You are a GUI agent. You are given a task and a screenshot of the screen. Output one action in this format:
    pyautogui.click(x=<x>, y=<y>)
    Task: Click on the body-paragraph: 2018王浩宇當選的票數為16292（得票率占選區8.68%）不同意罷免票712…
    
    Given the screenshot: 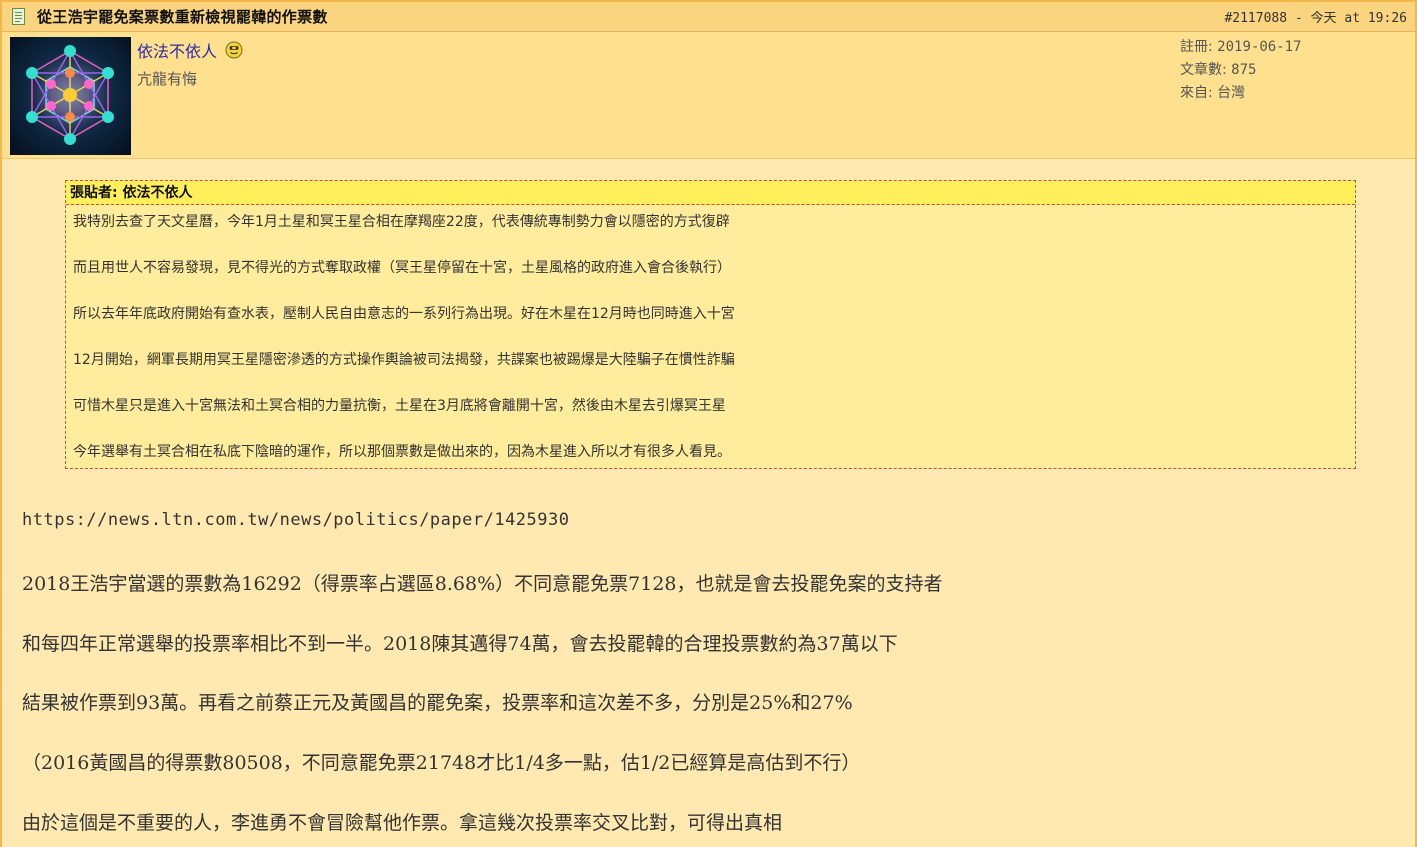 What is the action you would take?
    pyautogui.click(x=482, y=584)
    